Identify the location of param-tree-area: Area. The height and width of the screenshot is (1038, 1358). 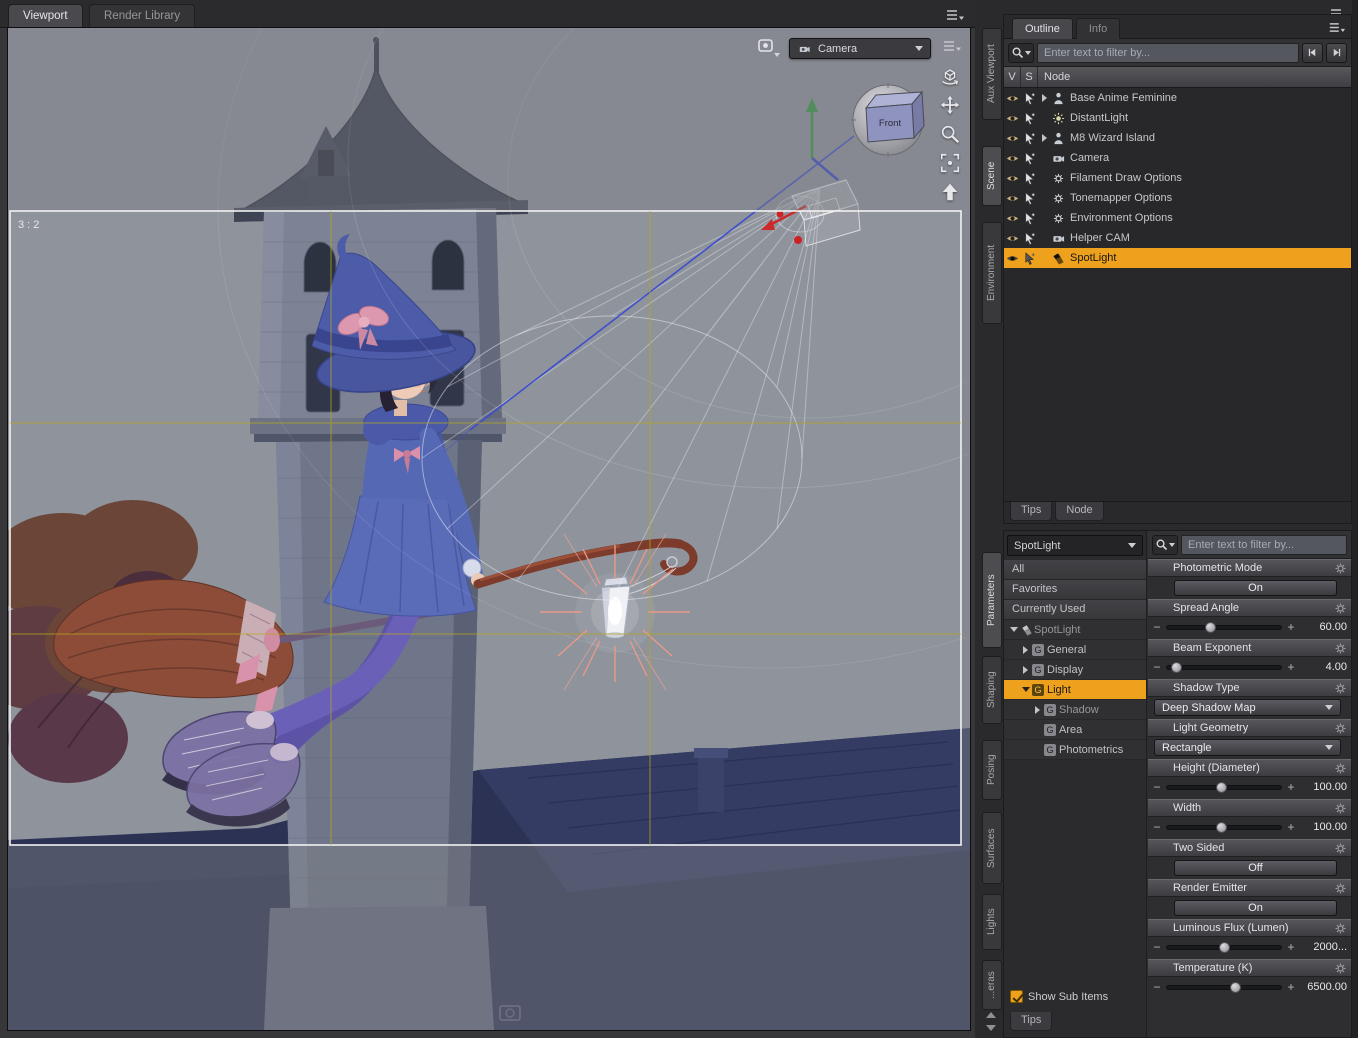
(1075, 730).